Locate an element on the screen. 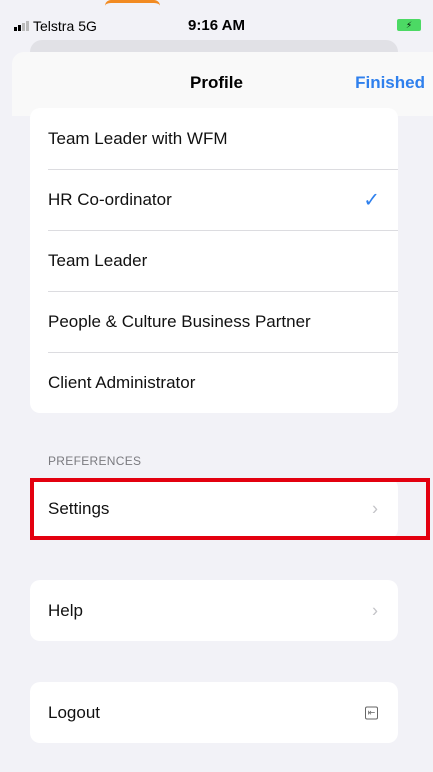 This screenshot has height=772, width=433. preferences-card: Settings › is located at coordinates (214, 508).